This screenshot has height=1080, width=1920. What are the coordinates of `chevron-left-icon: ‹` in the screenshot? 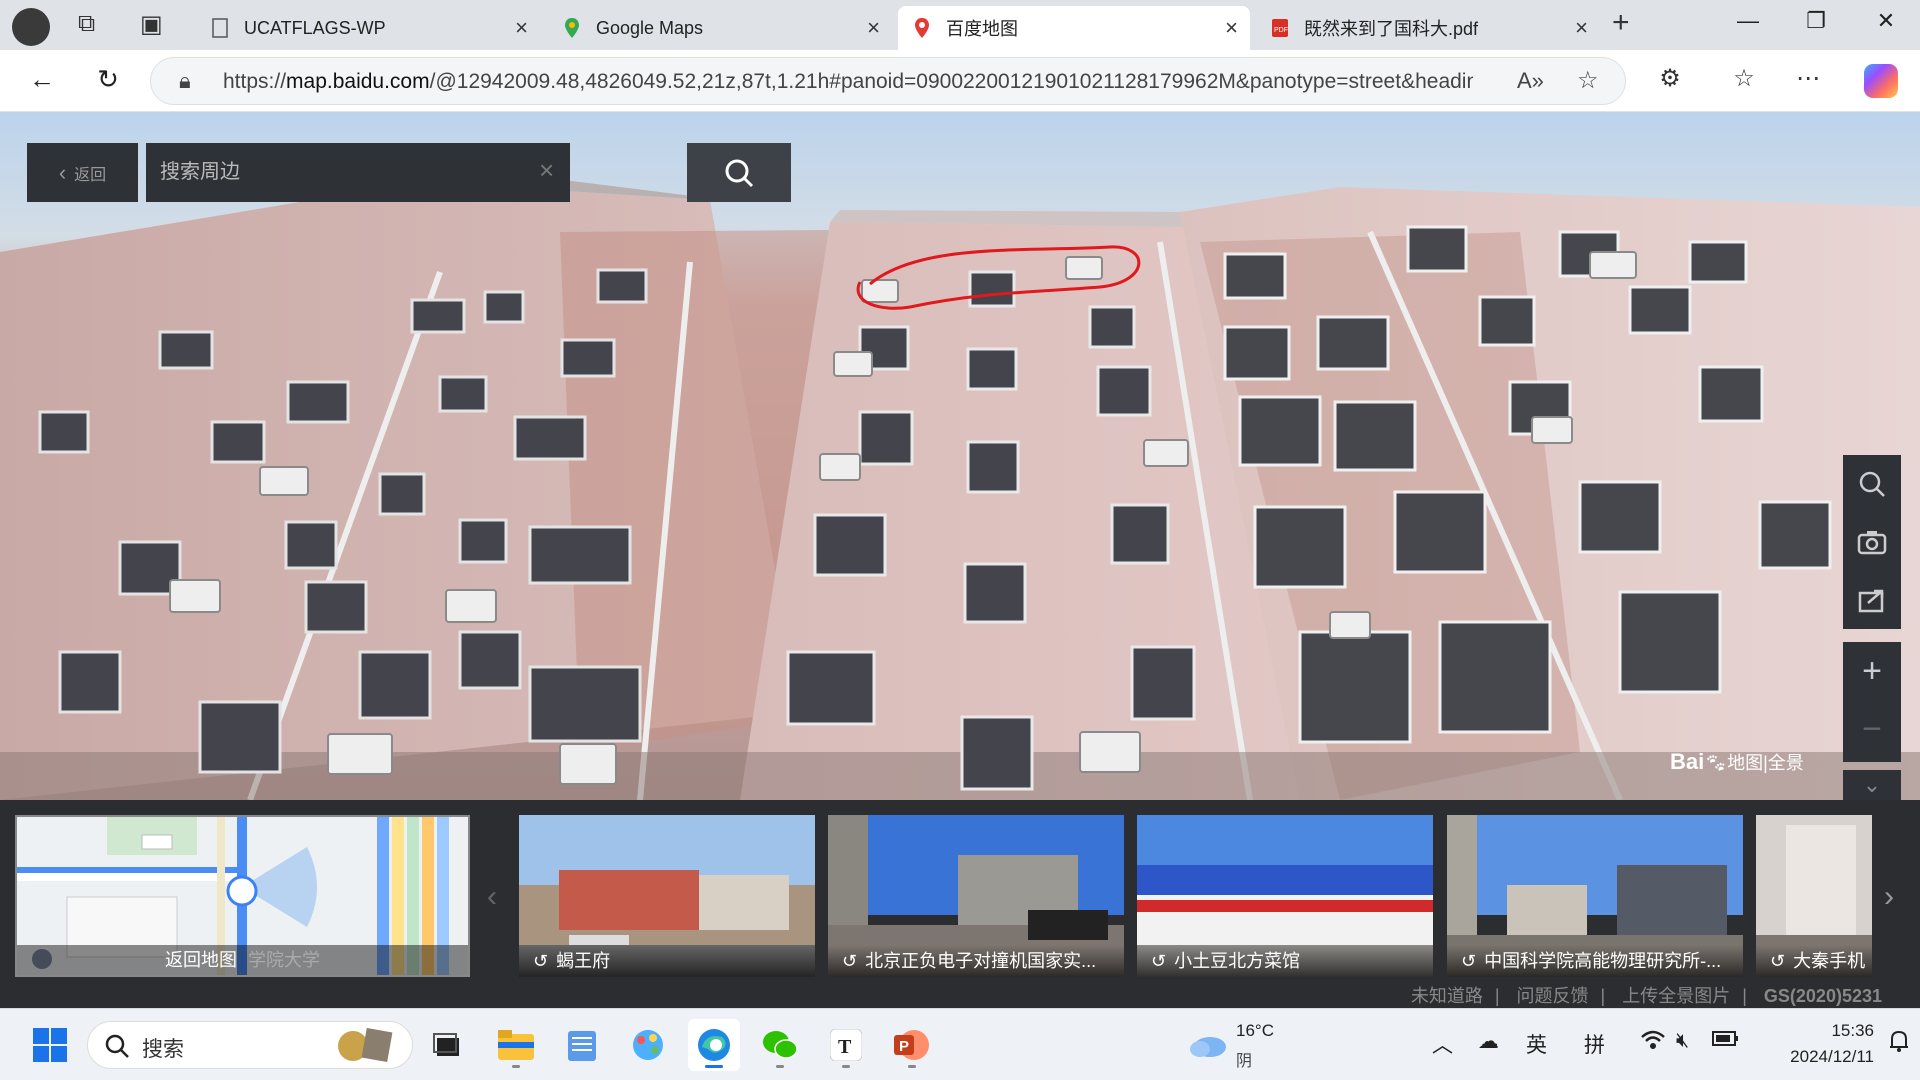 It's located at (492, 897).